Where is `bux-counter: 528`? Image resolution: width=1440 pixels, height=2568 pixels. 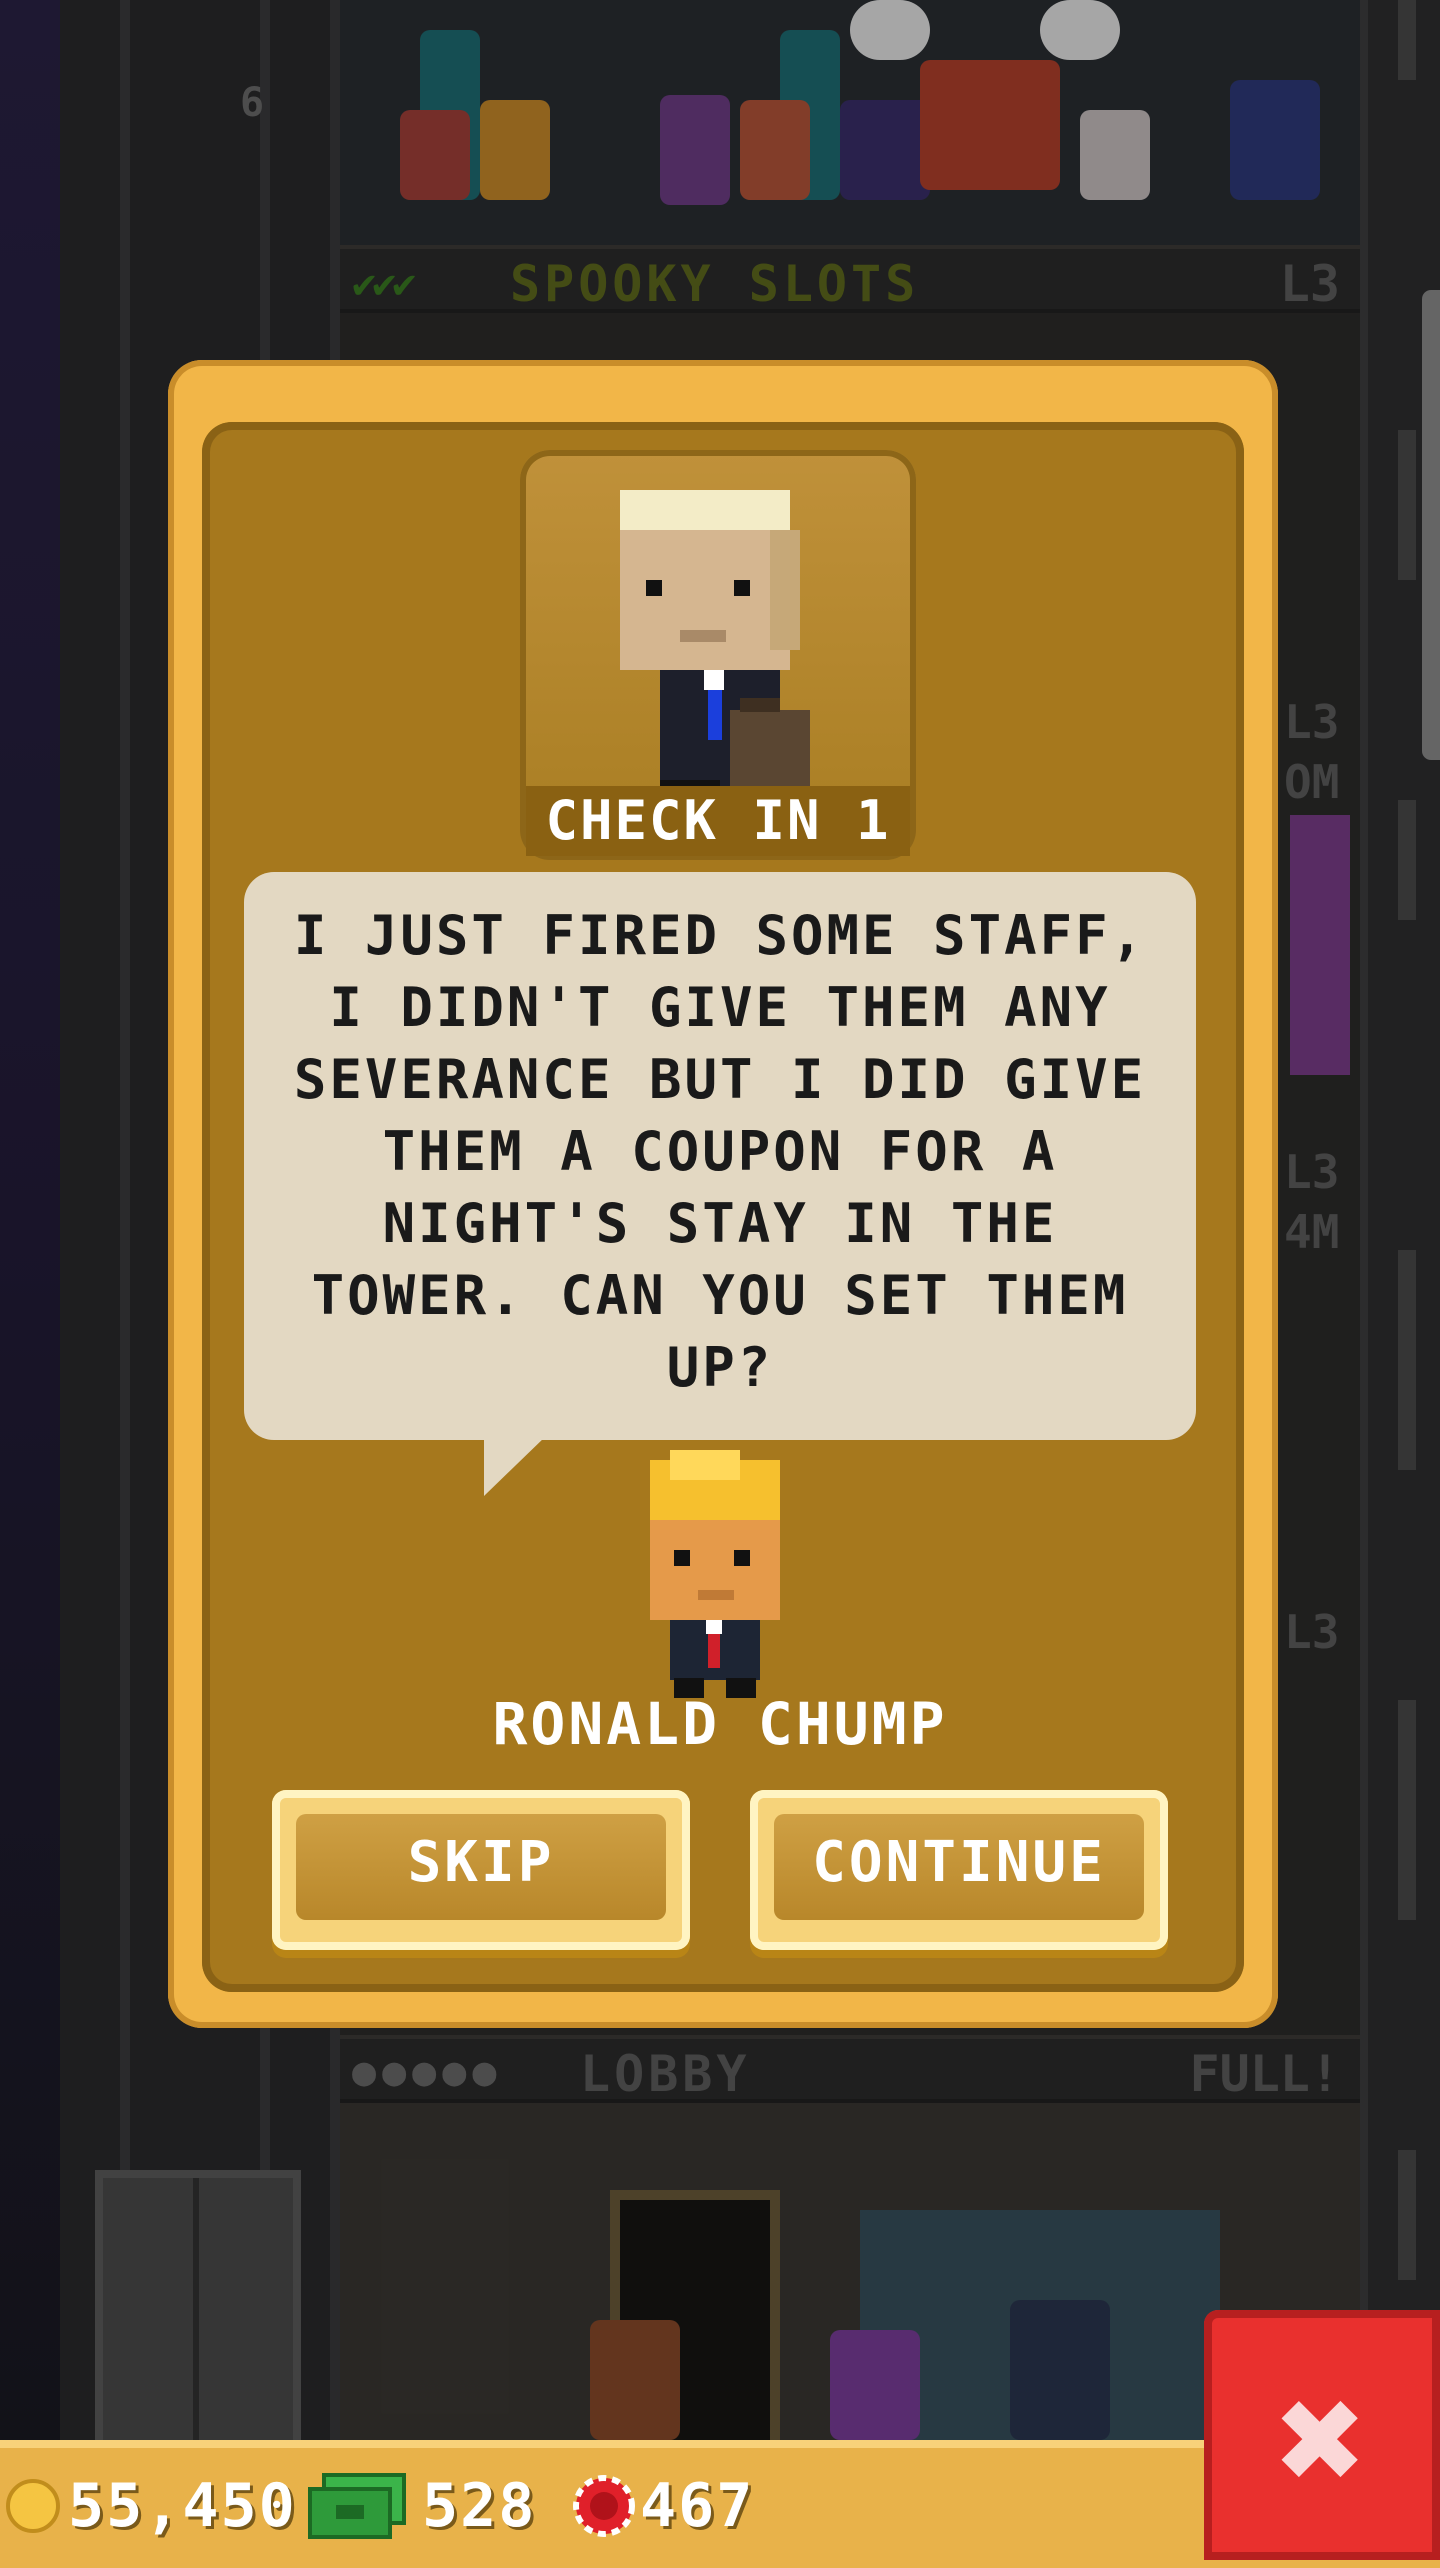 bux-counter: 528 is located at coordinates (421, 2506).